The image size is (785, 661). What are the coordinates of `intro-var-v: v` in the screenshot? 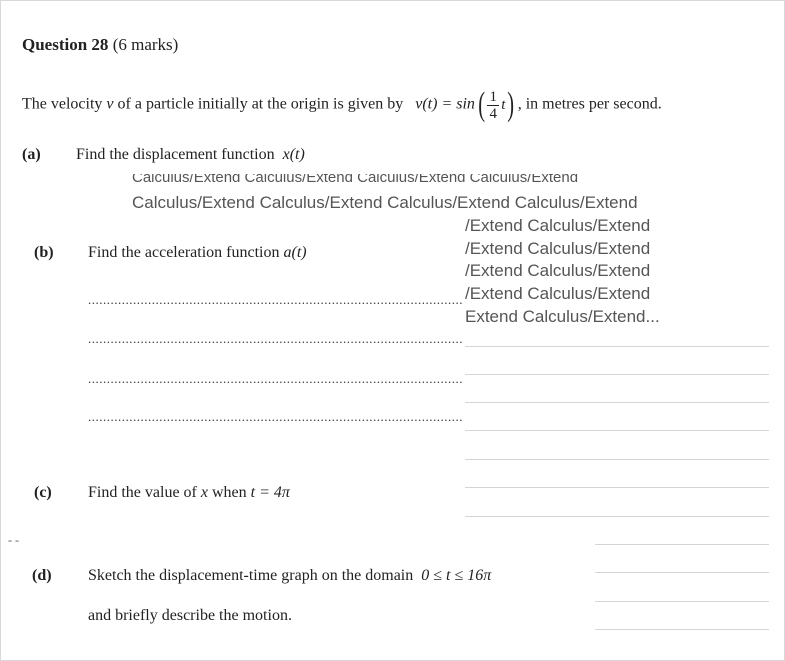 It's located at (110, 104).